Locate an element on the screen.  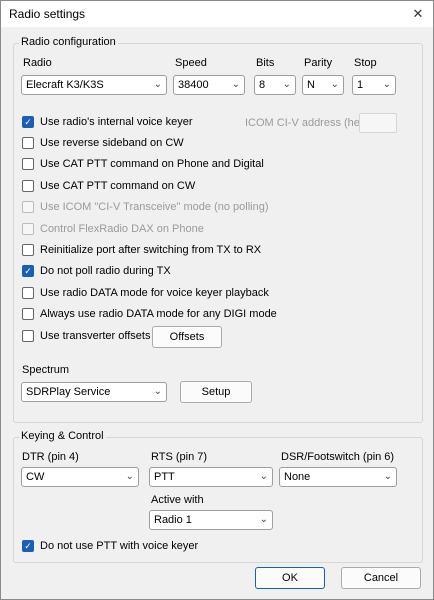
opt-internal-voice-keyer: ✓ Use radio's internal voice keyer is located at coordinates (107, 122).